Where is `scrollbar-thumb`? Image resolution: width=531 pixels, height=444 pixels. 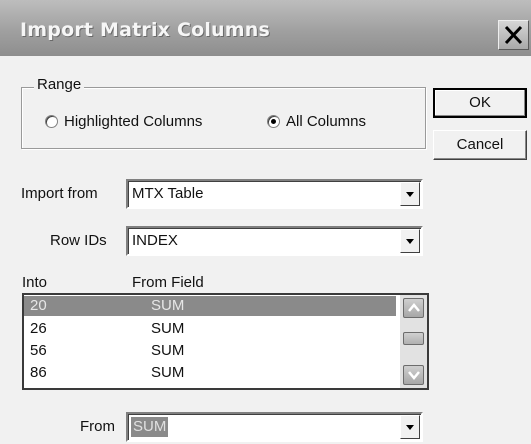 scrollbar-thumb is located at coordinates (413, 338).